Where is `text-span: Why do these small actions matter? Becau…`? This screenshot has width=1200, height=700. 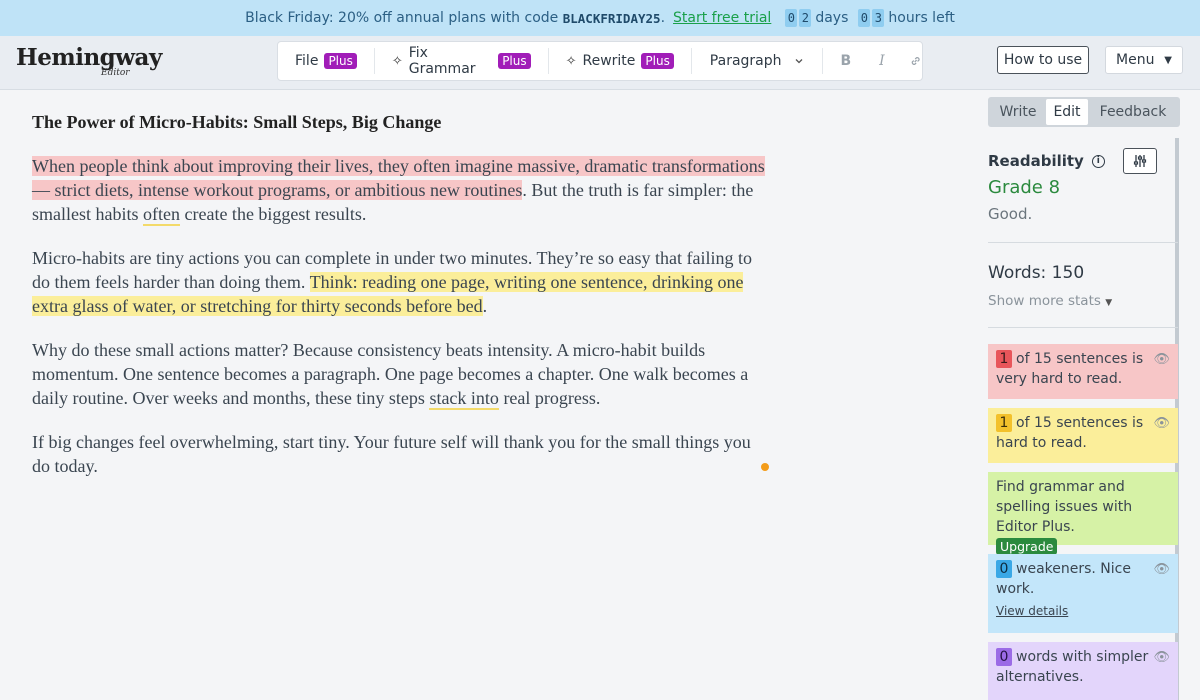 text-span: Why do these small actions matter? Becau… is located at coordinates (390, 374).